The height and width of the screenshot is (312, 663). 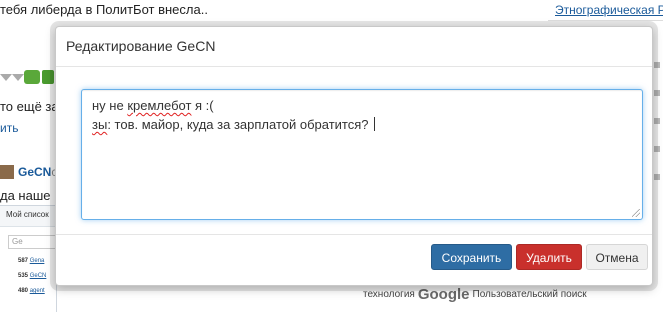 I want to click on comment-text: да наше, so click(x=25, y=195).